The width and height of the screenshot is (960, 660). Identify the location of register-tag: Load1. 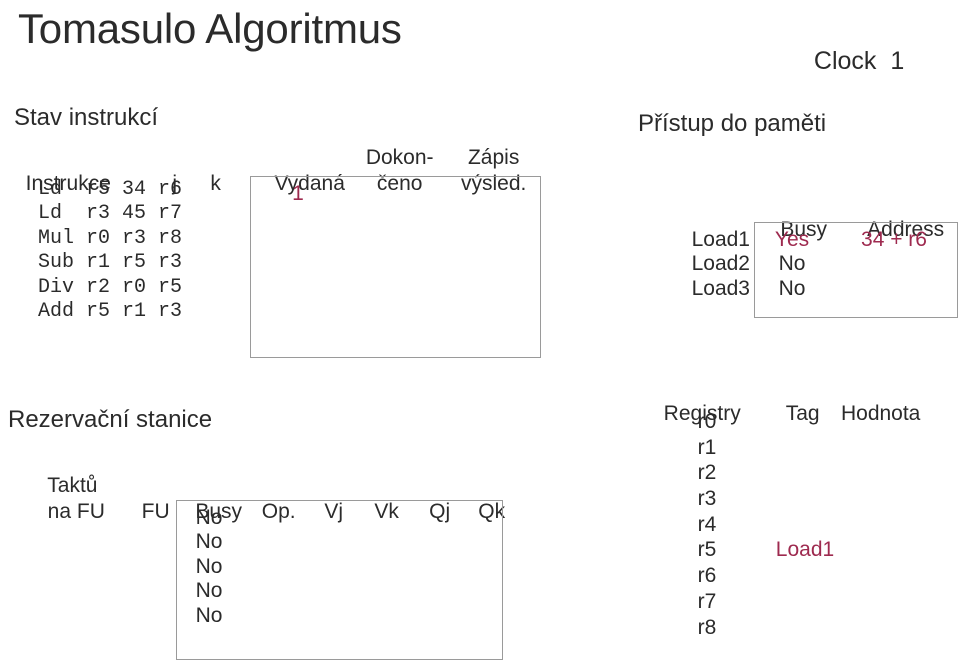
(805, 550).